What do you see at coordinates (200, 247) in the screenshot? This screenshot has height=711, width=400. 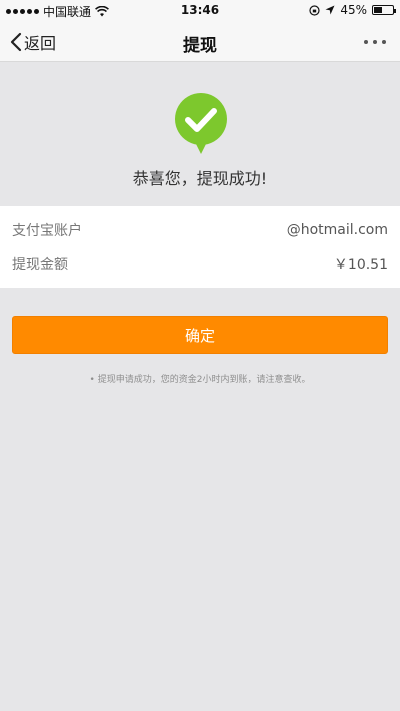 I see `withdraw-info-panel: 支付宝账户 @hotmail.com 提现金额 ￥10.51` at bounding box center [200, 247].